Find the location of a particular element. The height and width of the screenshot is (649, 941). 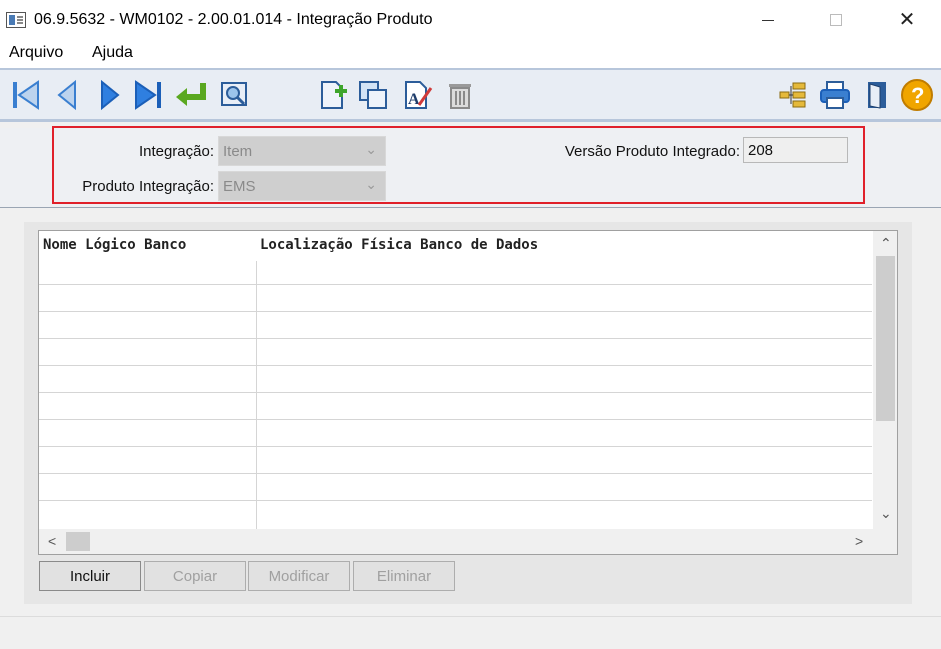

previous-record-button is located at coordinates (67, 95).